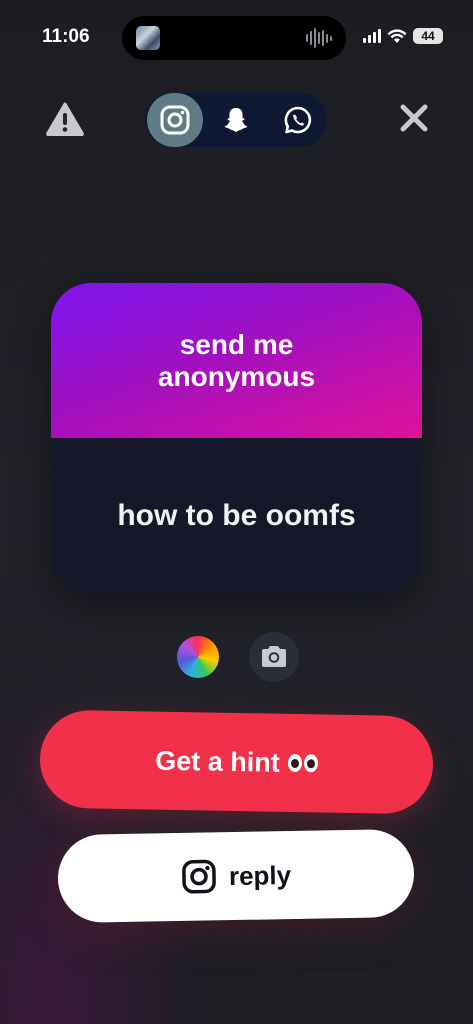 This screenshot has height=1024, width=473. What do you see at coordinates (428, 36) in the screenshot?
I see `battery-icon: 44` at bounding box center [428, 36].